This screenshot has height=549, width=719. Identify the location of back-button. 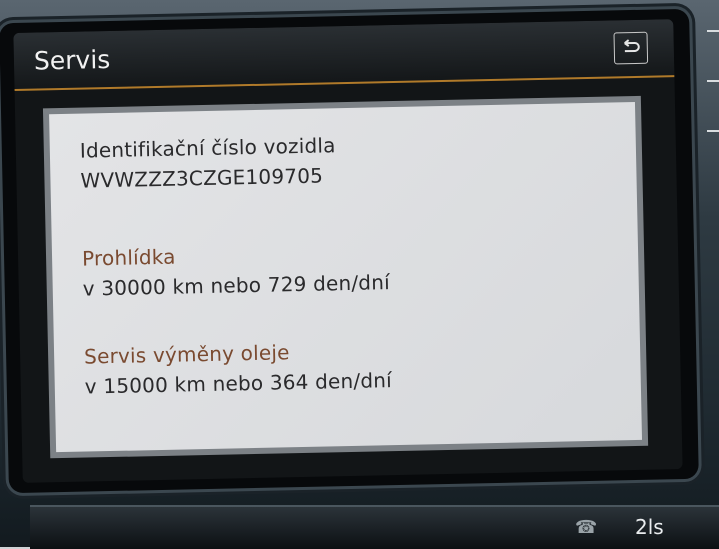
(631, 48).